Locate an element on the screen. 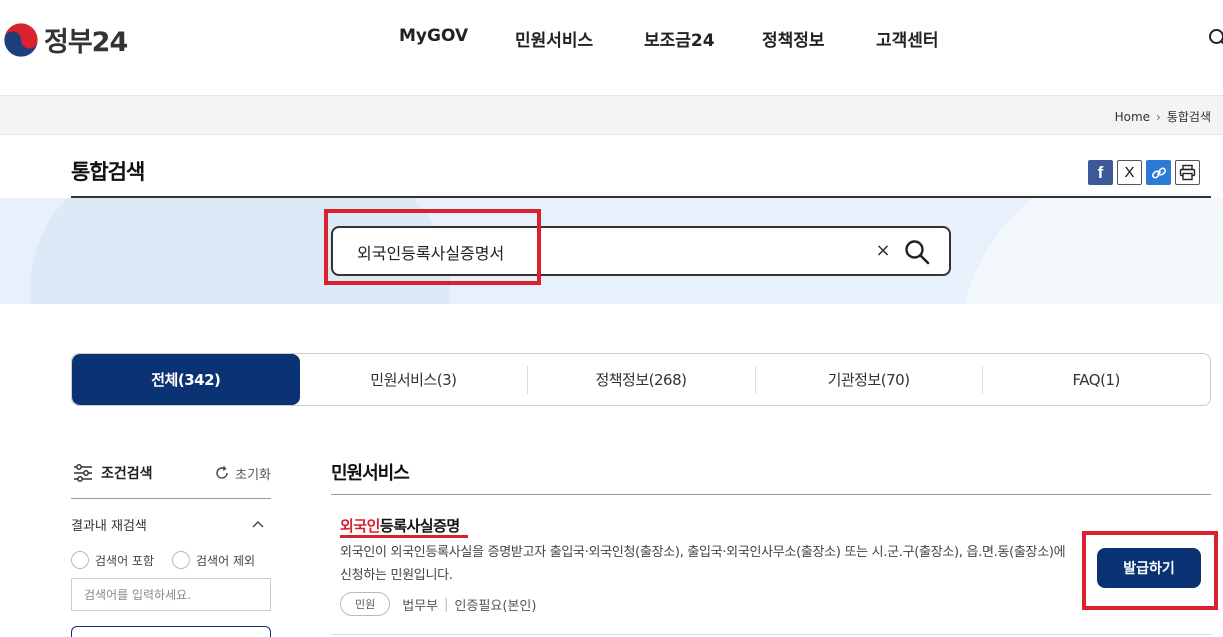 The height and width of the screenshot is (637, 1223). nav-subsidy: 보조금24 is located at coordinates (679, 38).